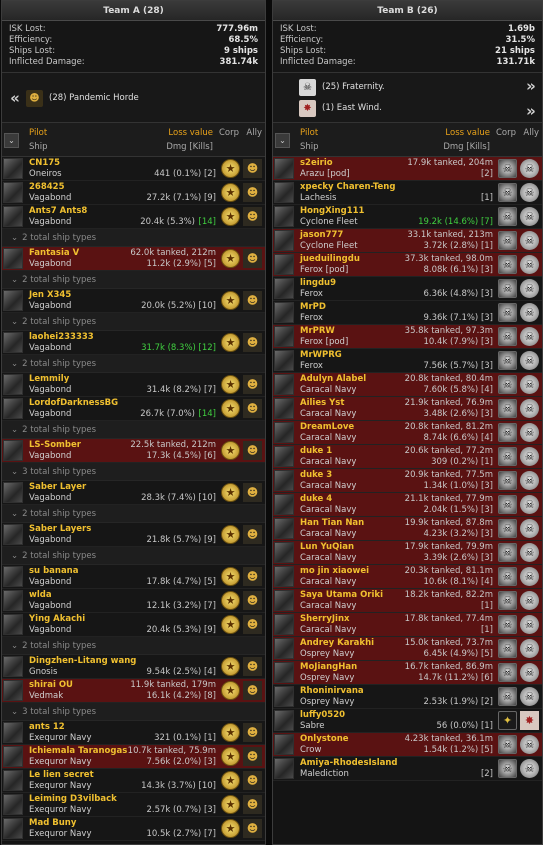 The image size is (543, 845). Describe the element at coordinates (333, 379) in the screenshot. I see `pilot-name: Adulyn Alabel` at that location.